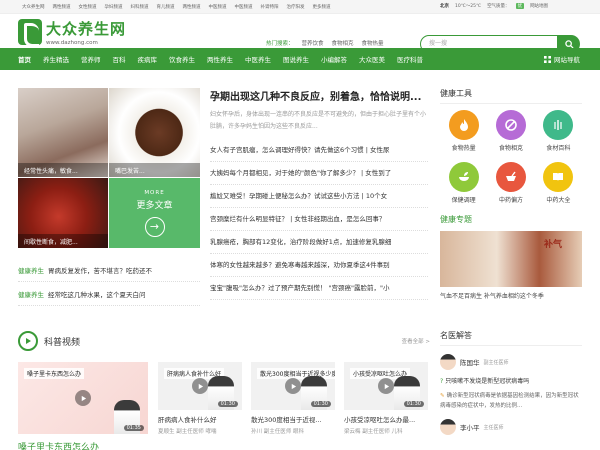 This screenshot has height=450, width=600. I want to click on nav-item: 营养师, so click(91, 59).